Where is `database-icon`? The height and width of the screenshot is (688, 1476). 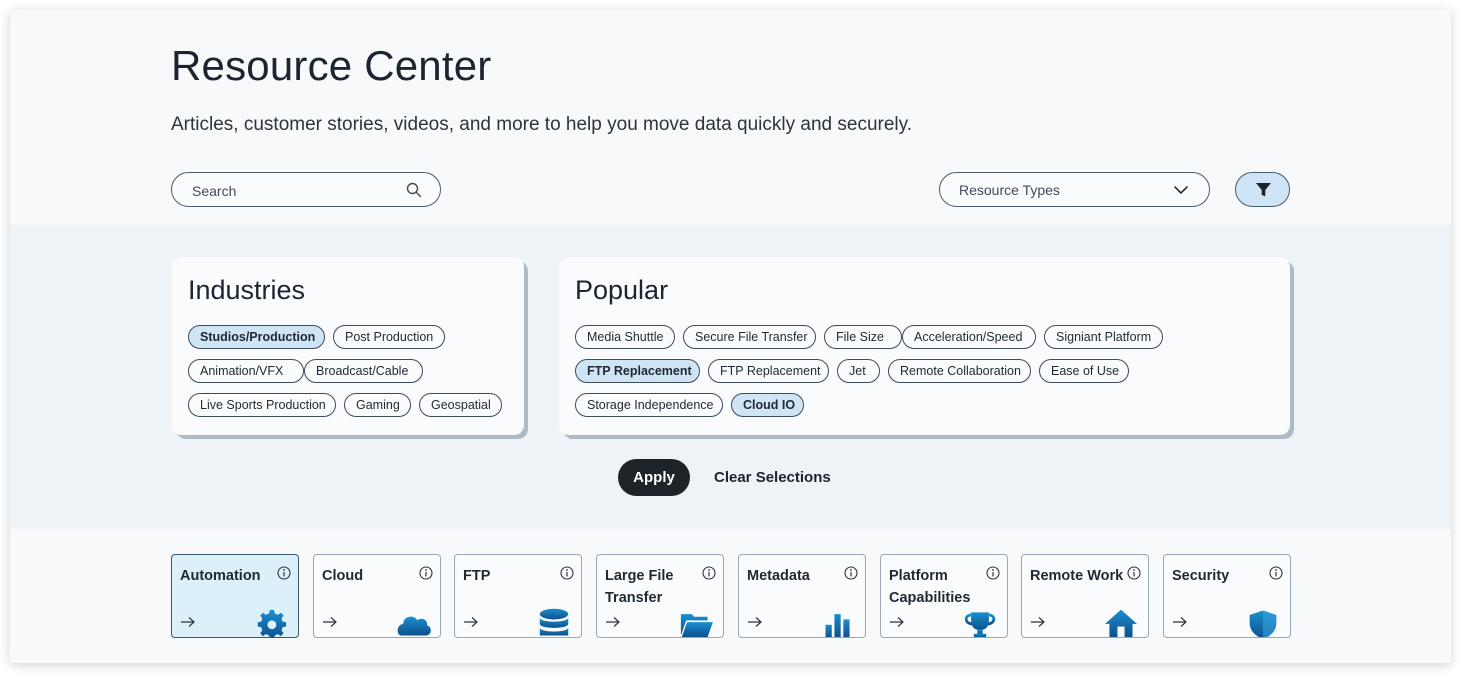 database-icon is located at coordinates (554, 622).